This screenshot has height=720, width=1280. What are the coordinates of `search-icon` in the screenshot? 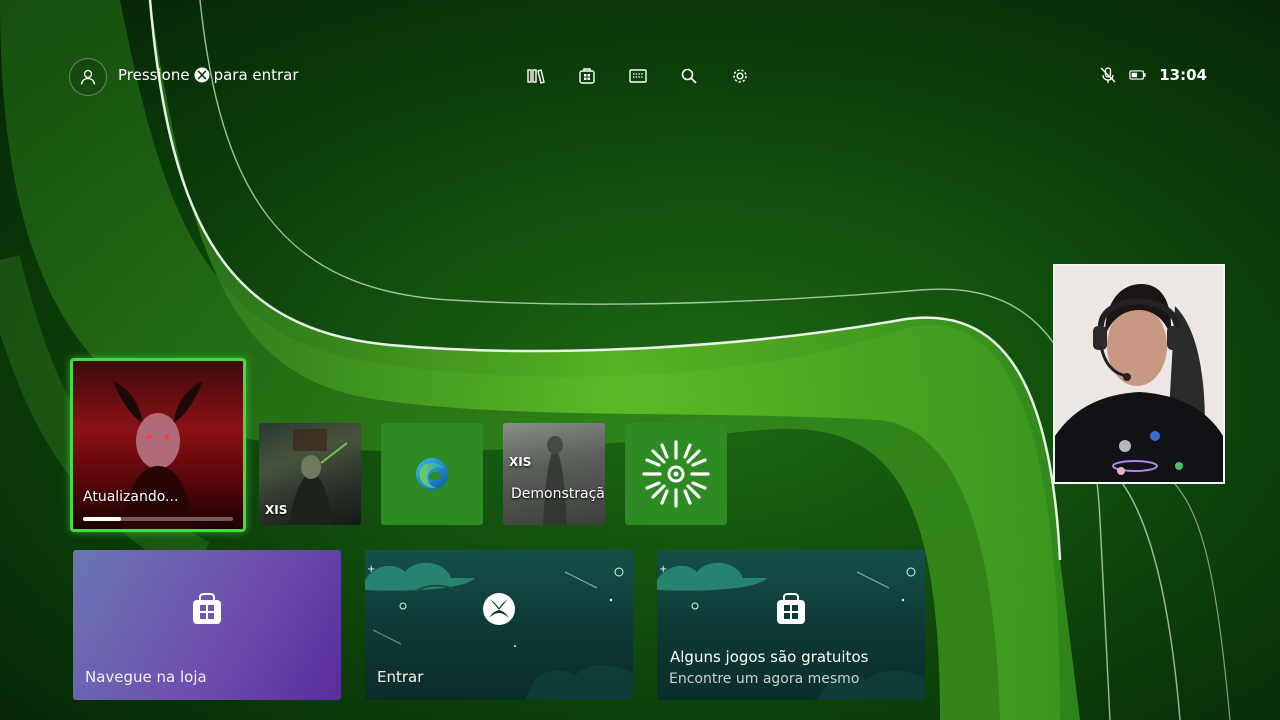 It's located at (689, 76).